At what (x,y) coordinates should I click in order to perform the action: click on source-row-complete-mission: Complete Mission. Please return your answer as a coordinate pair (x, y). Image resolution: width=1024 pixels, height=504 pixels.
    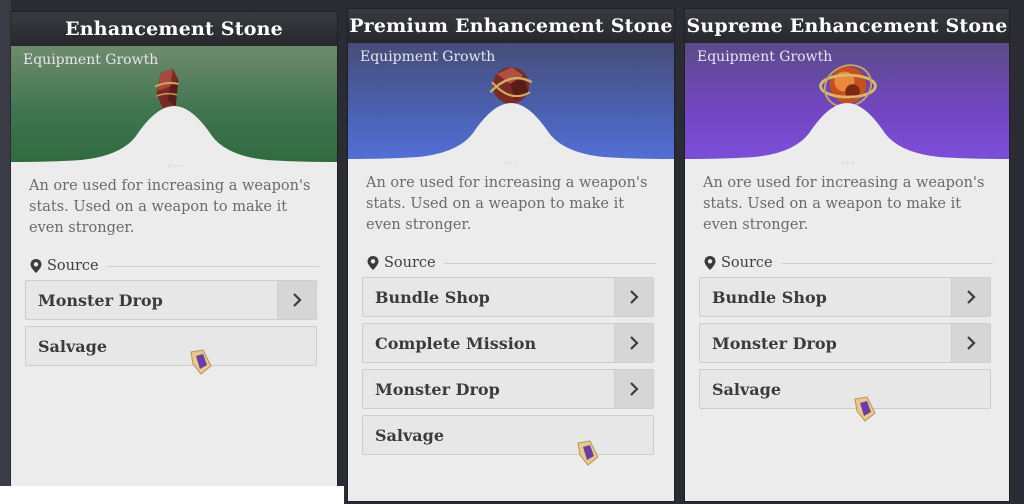
    Looking at the image, I should click on (508, 343).